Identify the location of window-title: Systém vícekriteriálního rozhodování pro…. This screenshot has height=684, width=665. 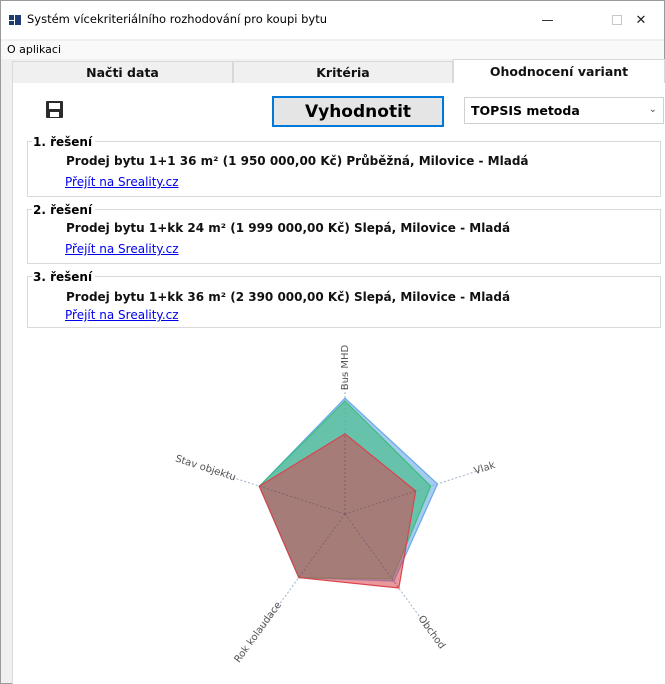
(177, 19).